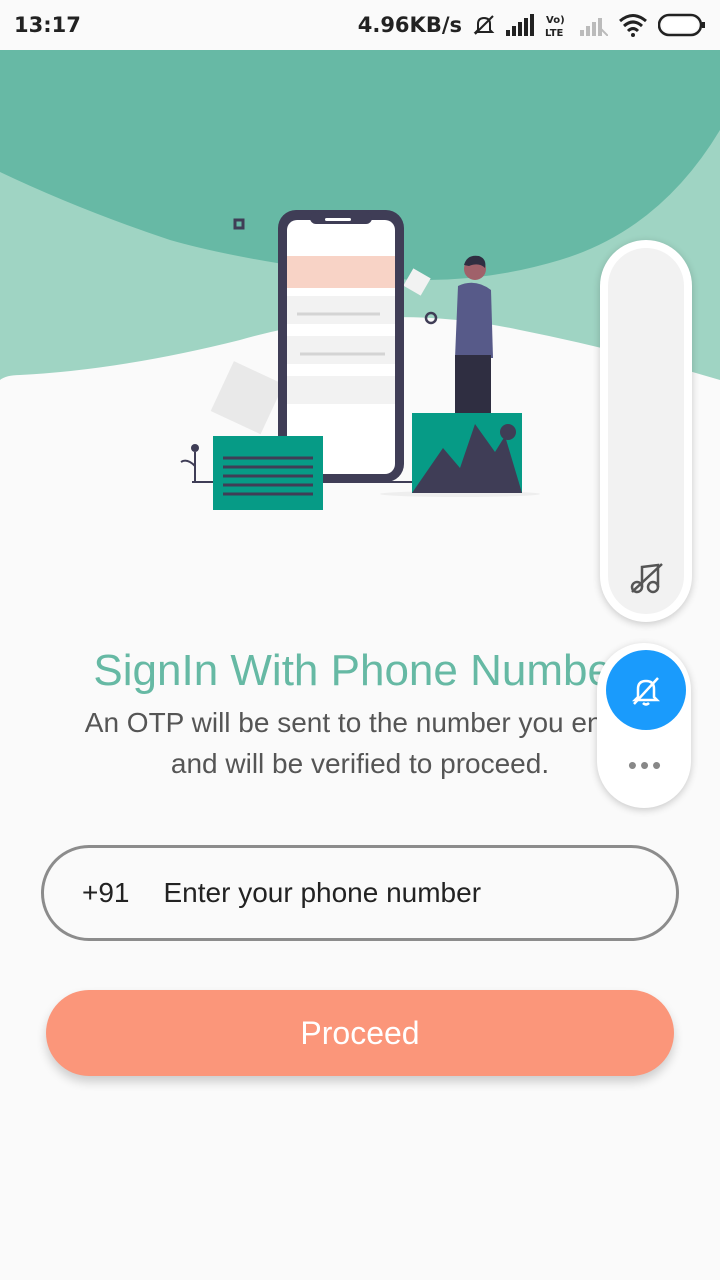 The width and height of the screenshot is (720, 1280). I want to click on svg-text: Vo), so click(555, 20).